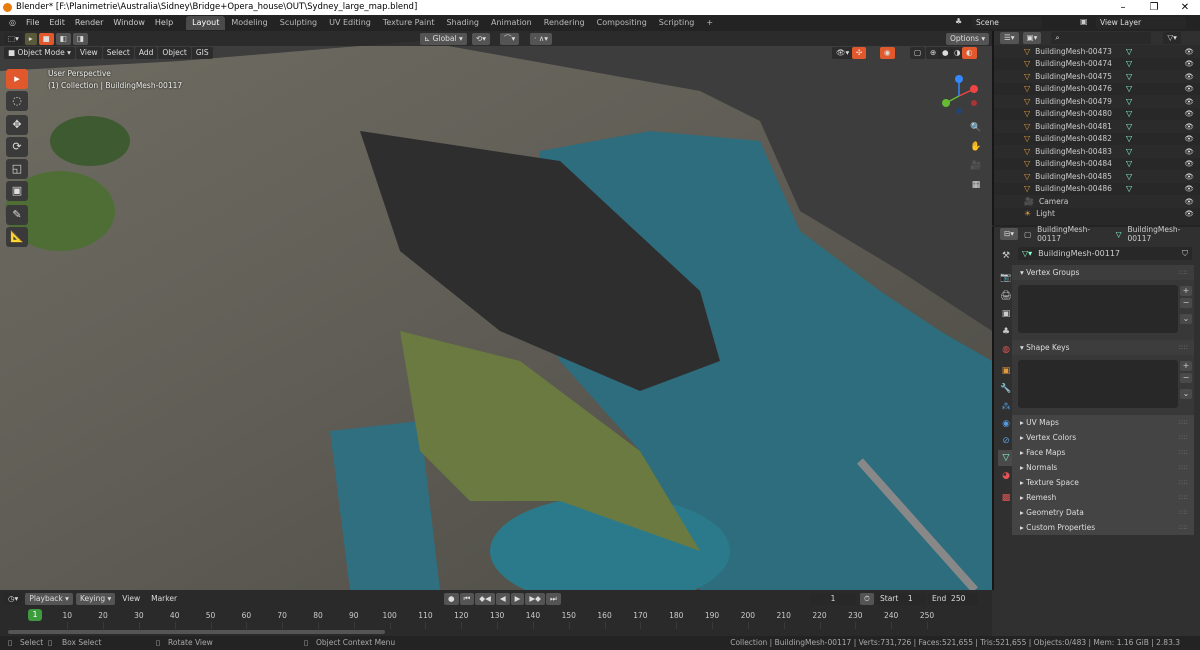 The height and width of the screenshot is (650, 1200). I want to click on select-mode-subtract-icon: ◨, so click(80, 38).